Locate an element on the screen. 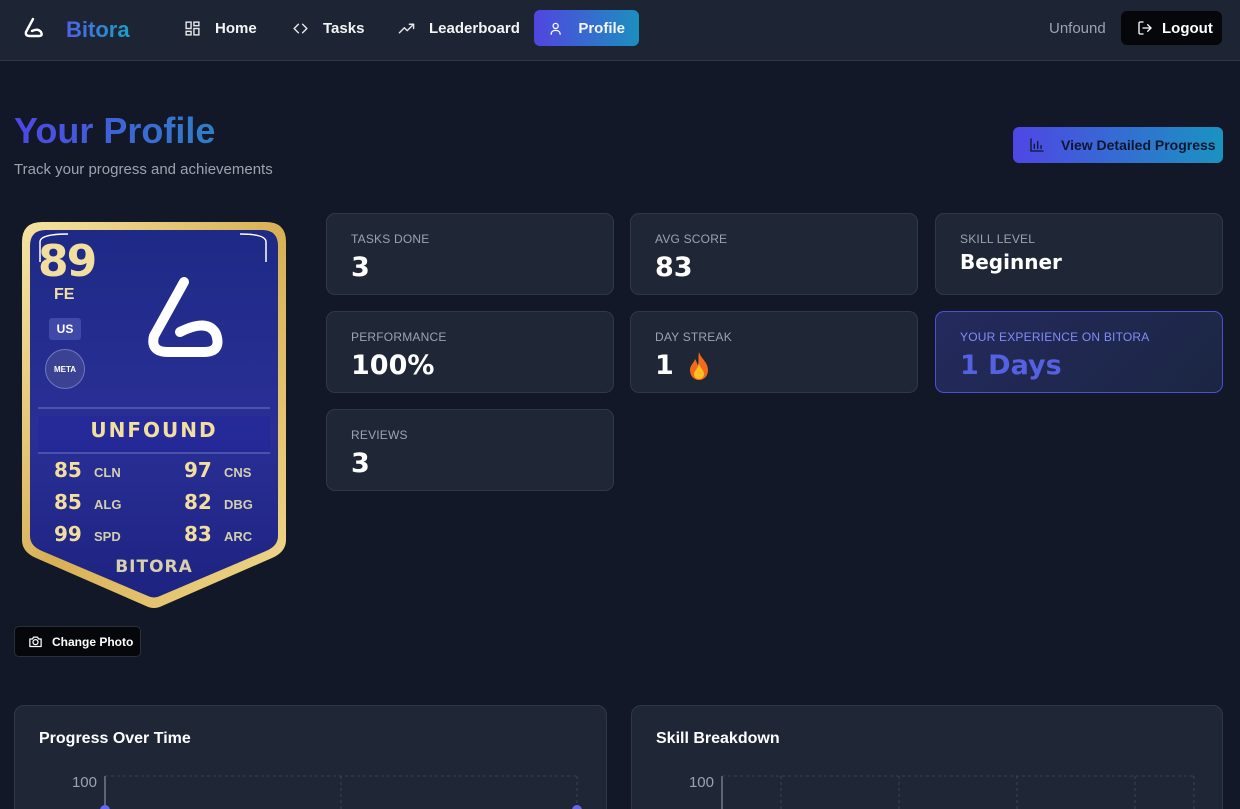 This screenshot has width=1240, height=809. nav-leaderboard: Leaderboard is located at coordinates (459, 28).